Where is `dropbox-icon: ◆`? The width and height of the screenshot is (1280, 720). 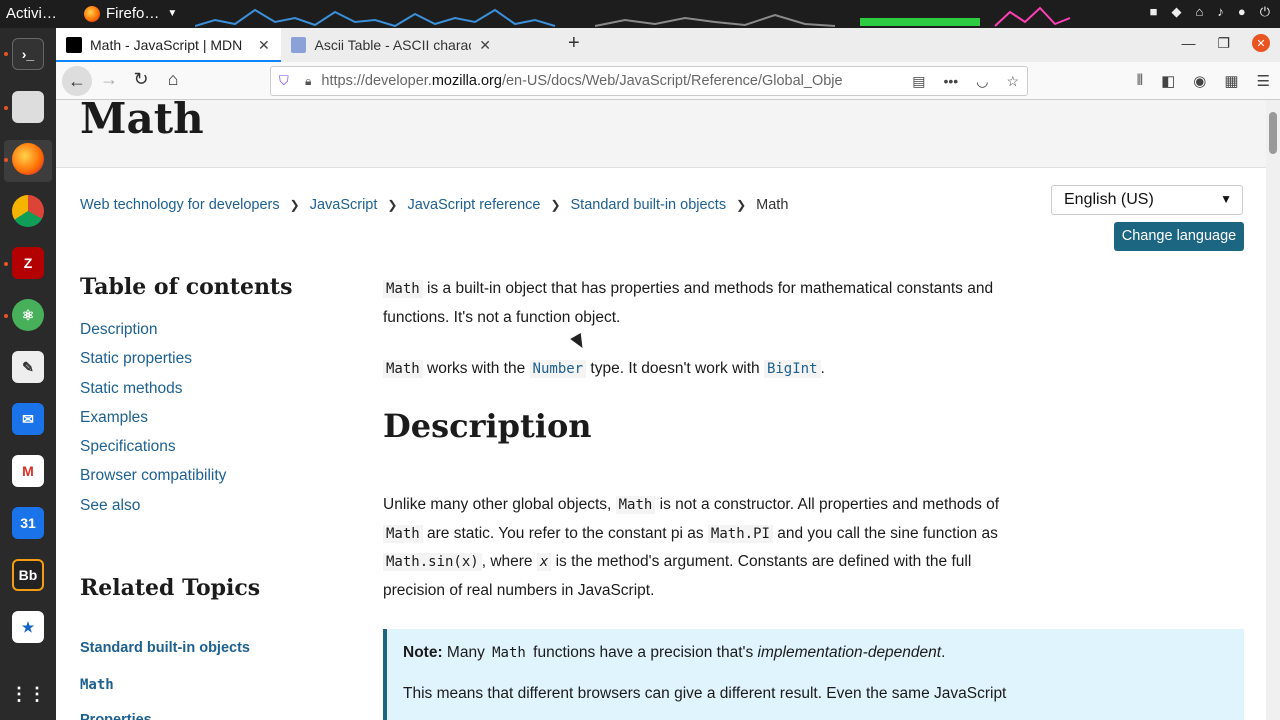
dropbox-icon: ◆ is located at coordinates (1176, 12).